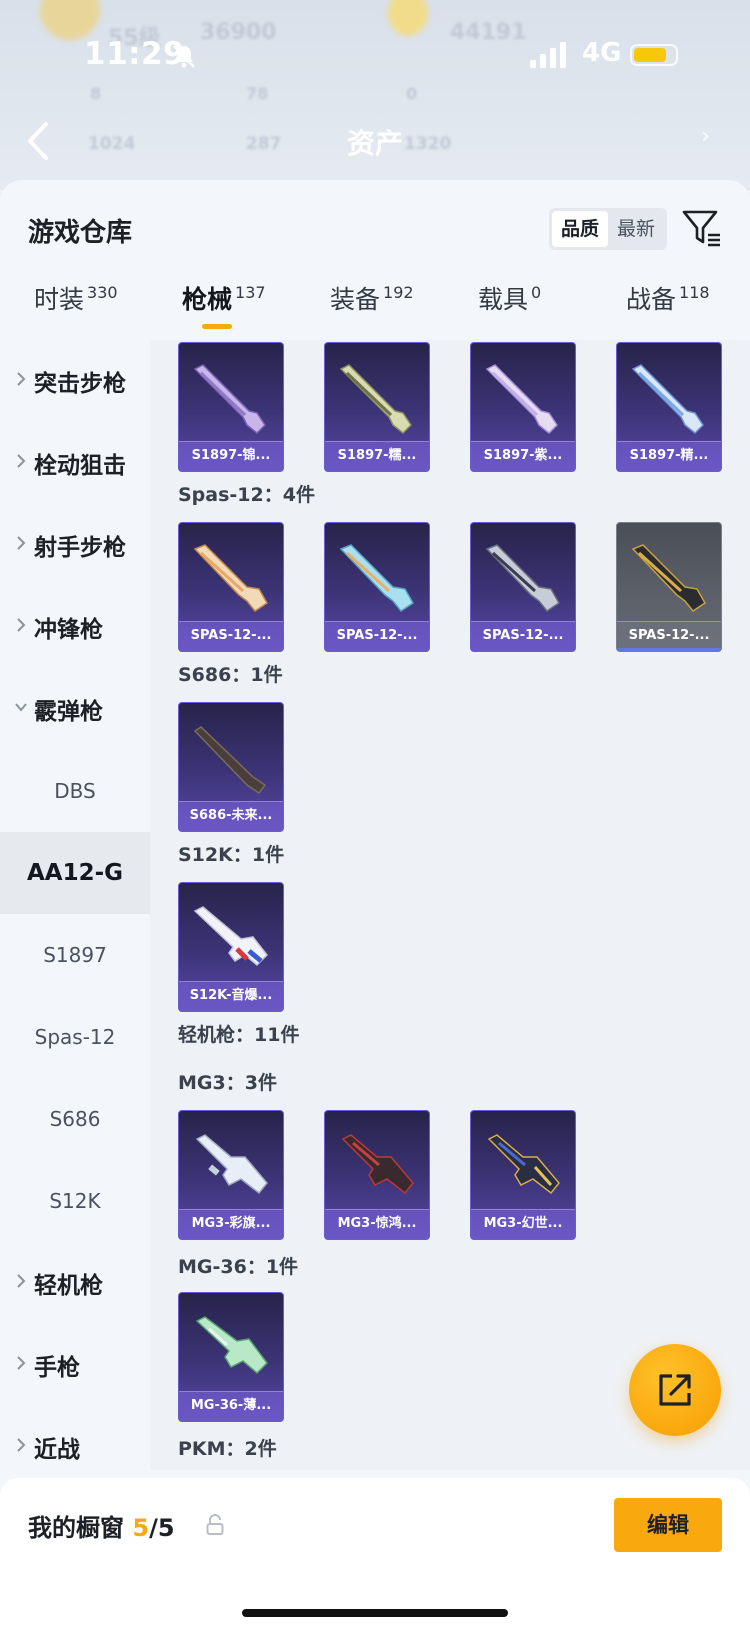 This screenshot has height=1630, width=750. I want to click on group-label-s12k: S12K：1件, so click(231, 855).